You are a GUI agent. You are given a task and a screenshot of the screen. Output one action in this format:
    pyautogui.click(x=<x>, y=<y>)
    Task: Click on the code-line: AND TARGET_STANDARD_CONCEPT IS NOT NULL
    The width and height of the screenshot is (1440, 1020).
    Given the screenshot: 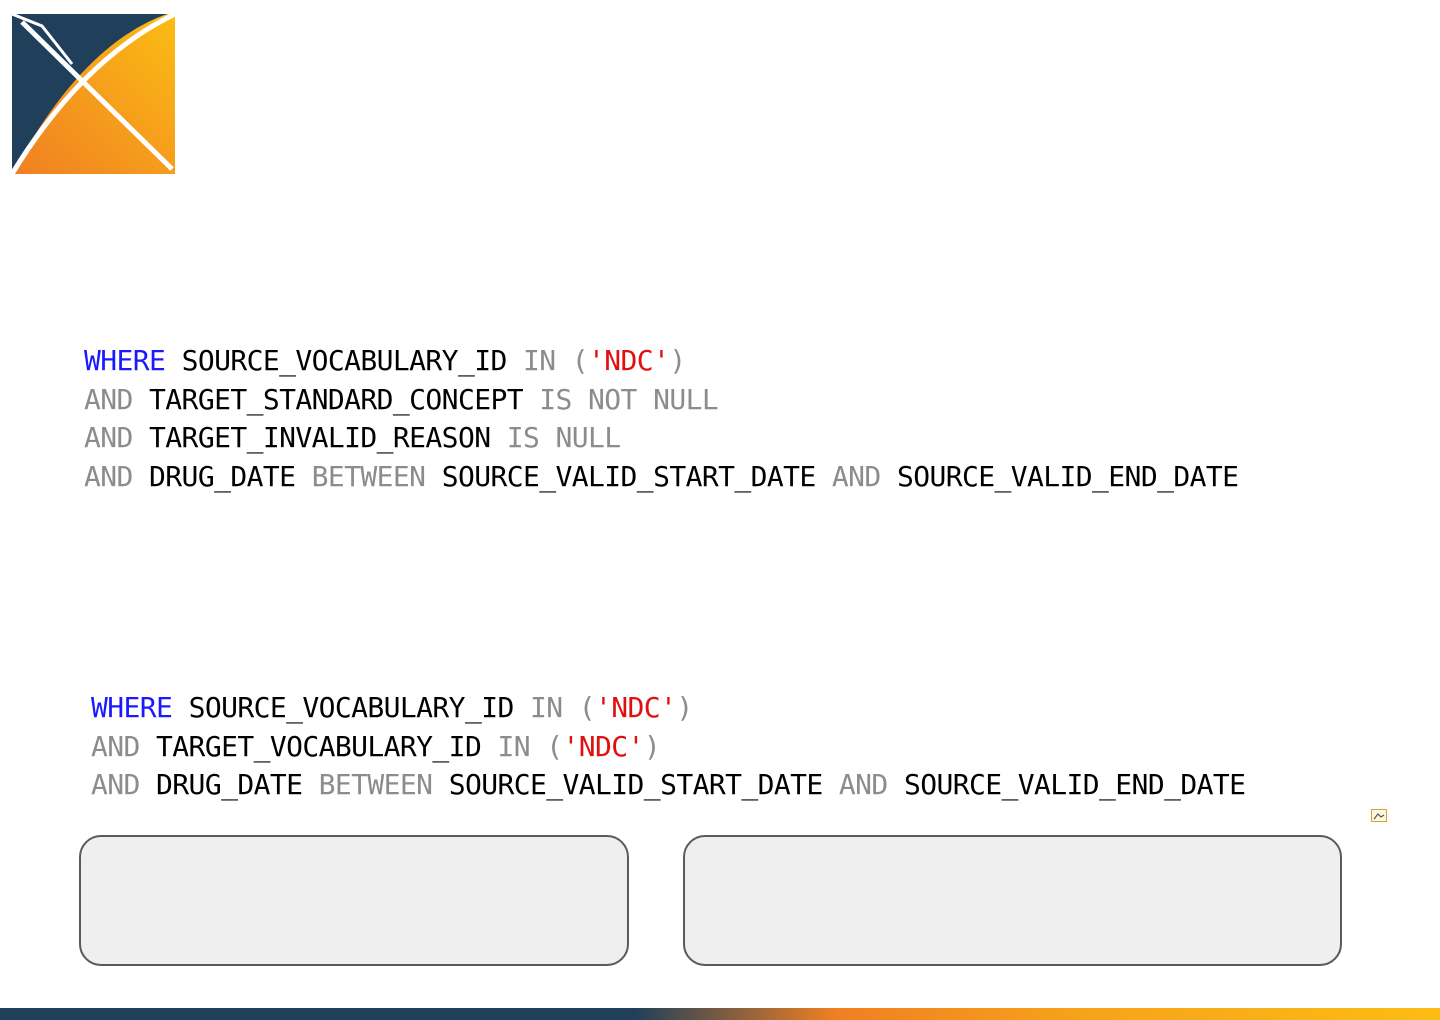 What is the action you would take?
    pyautogui.click(x=661, y=400)
    